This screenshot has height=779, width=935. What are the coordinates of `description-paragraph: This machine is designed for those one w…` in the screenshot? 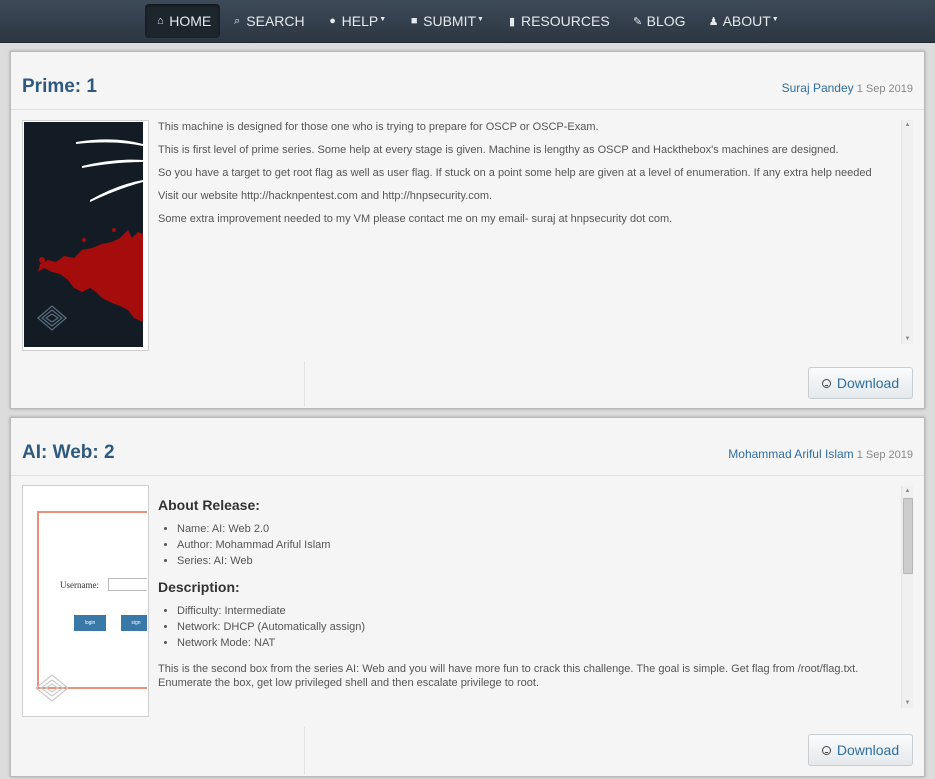 It's located at (378, 127).